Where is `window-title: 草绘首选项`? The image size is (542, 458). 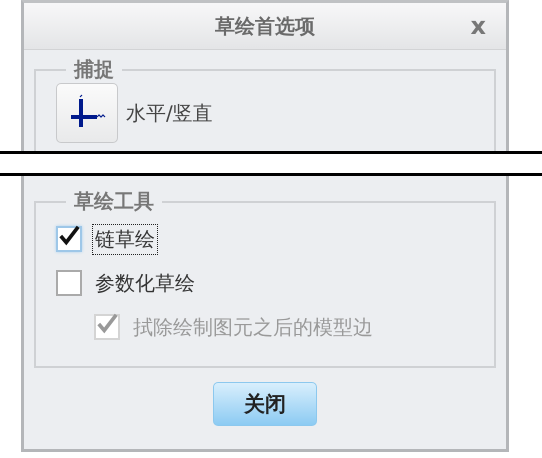
window-title: 草绘首选项 is located at coordinates (265, 26).